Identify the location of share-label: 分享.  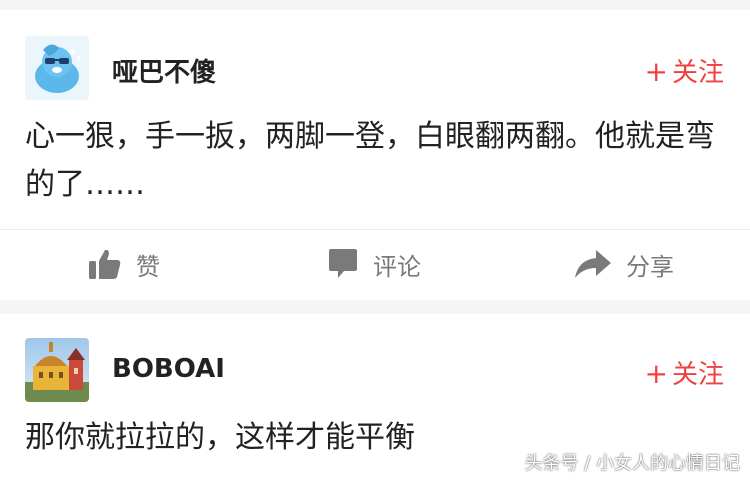
(650, 266).